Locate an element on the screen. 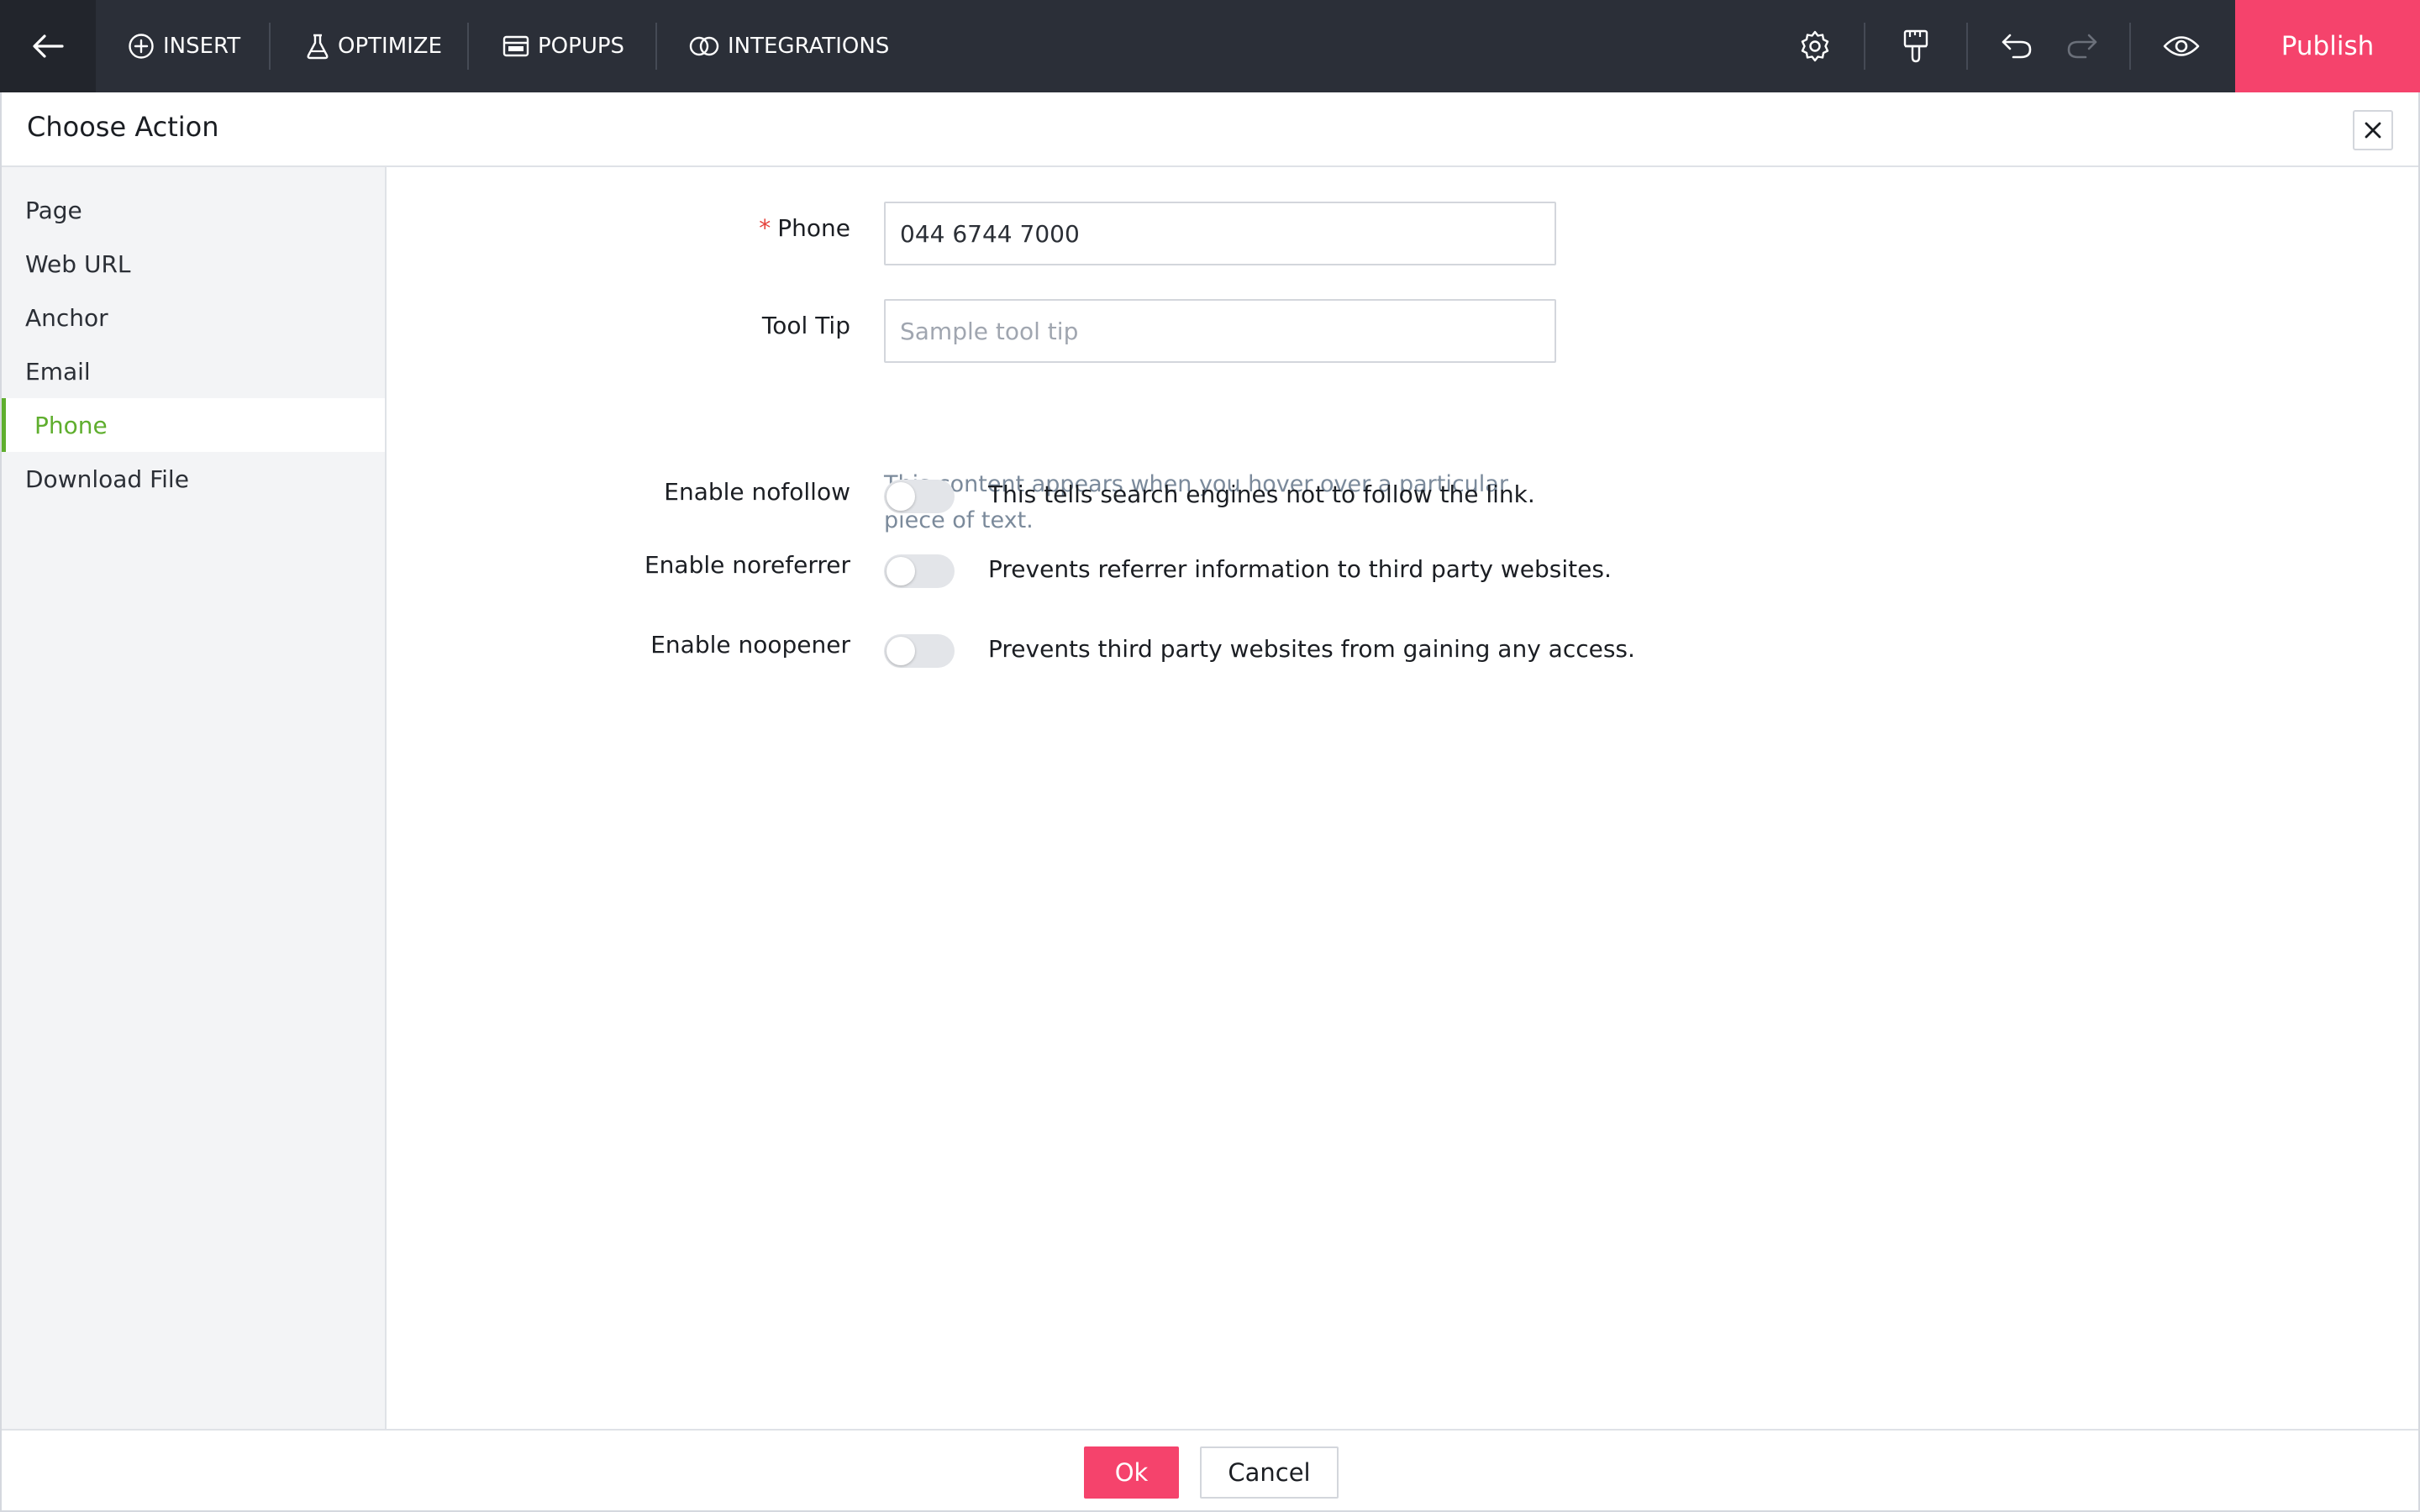 The height and width of the screenshot is (1512, 2420). back-arrow-icon is located at coordinates (49, 46).